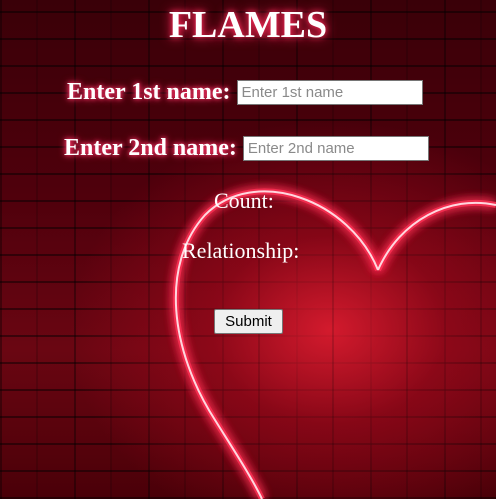 This screenshot has width=496, height=499. What do you see at coordinates (241, 250) in the screenshot?
I see `relationship-label: Relationship:` at bounding box center [241, 250].